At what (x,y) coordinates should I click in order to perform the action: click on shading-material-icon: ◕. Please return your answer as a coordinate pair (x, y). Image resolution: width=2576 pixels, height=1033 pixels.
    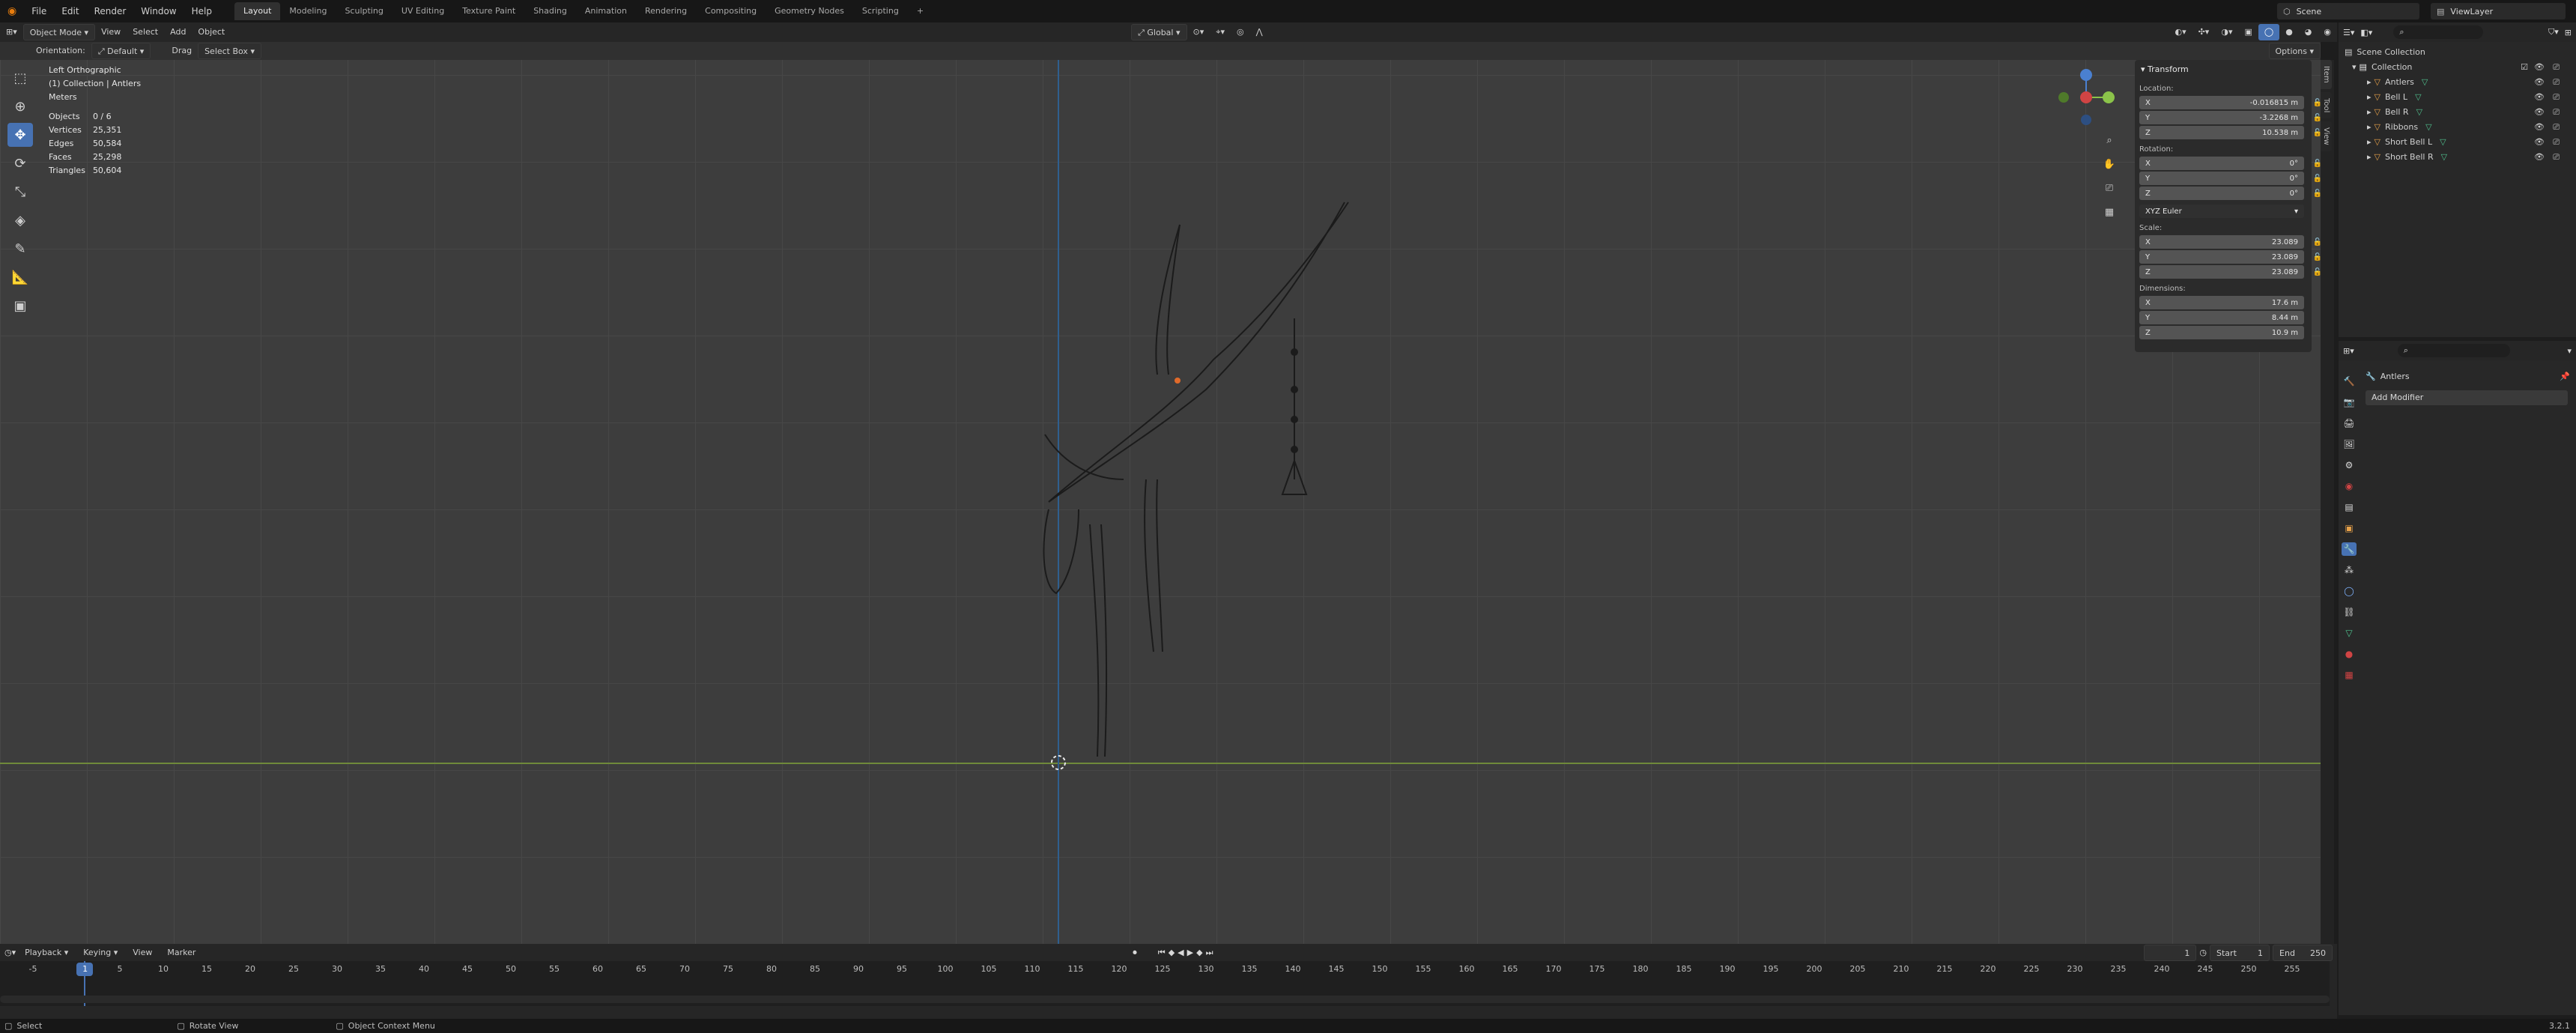
    Looking at the image, I should click on (2309, 32).